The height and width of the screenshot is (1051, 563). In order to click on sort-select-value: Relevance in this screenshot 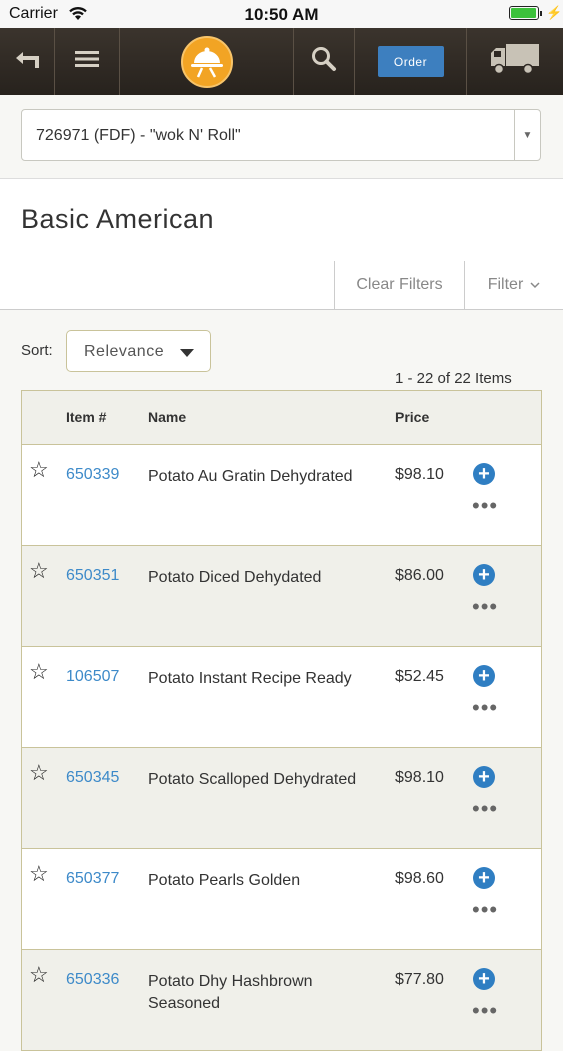, I will do `click(124, 351)`.